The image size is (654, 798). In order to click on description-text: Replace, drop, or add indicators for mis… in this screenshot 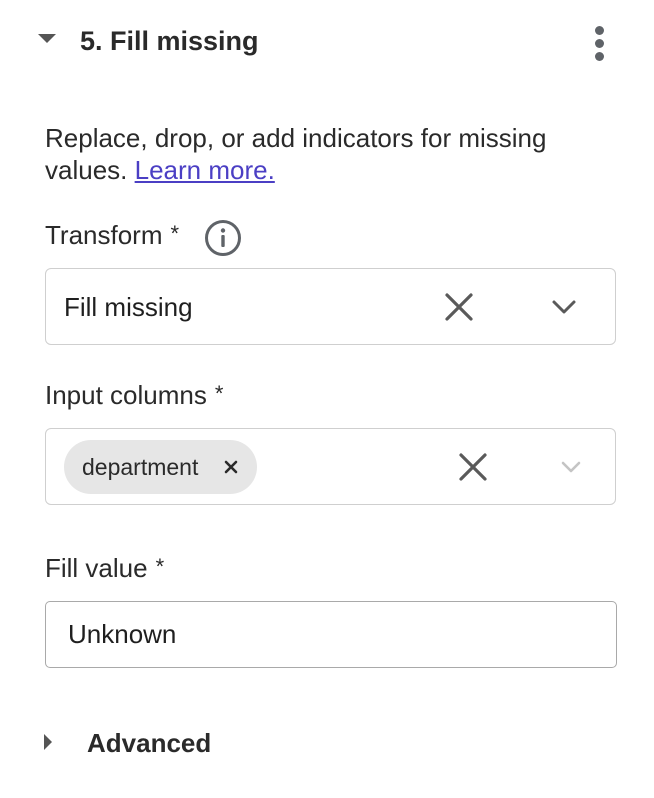, I will do `click(296, 154)`.